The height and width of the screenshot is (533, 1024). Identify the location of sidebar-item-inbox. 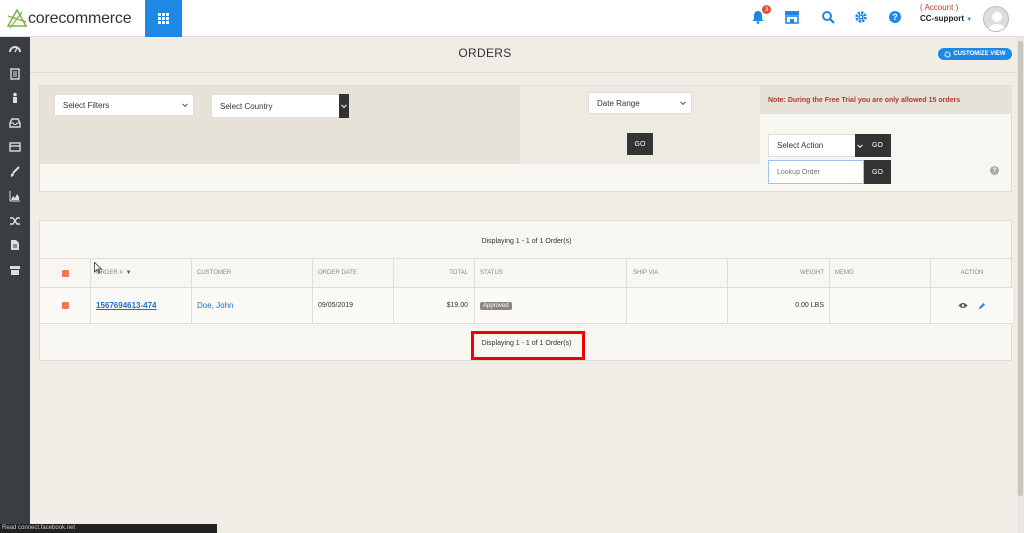
(15, 123).